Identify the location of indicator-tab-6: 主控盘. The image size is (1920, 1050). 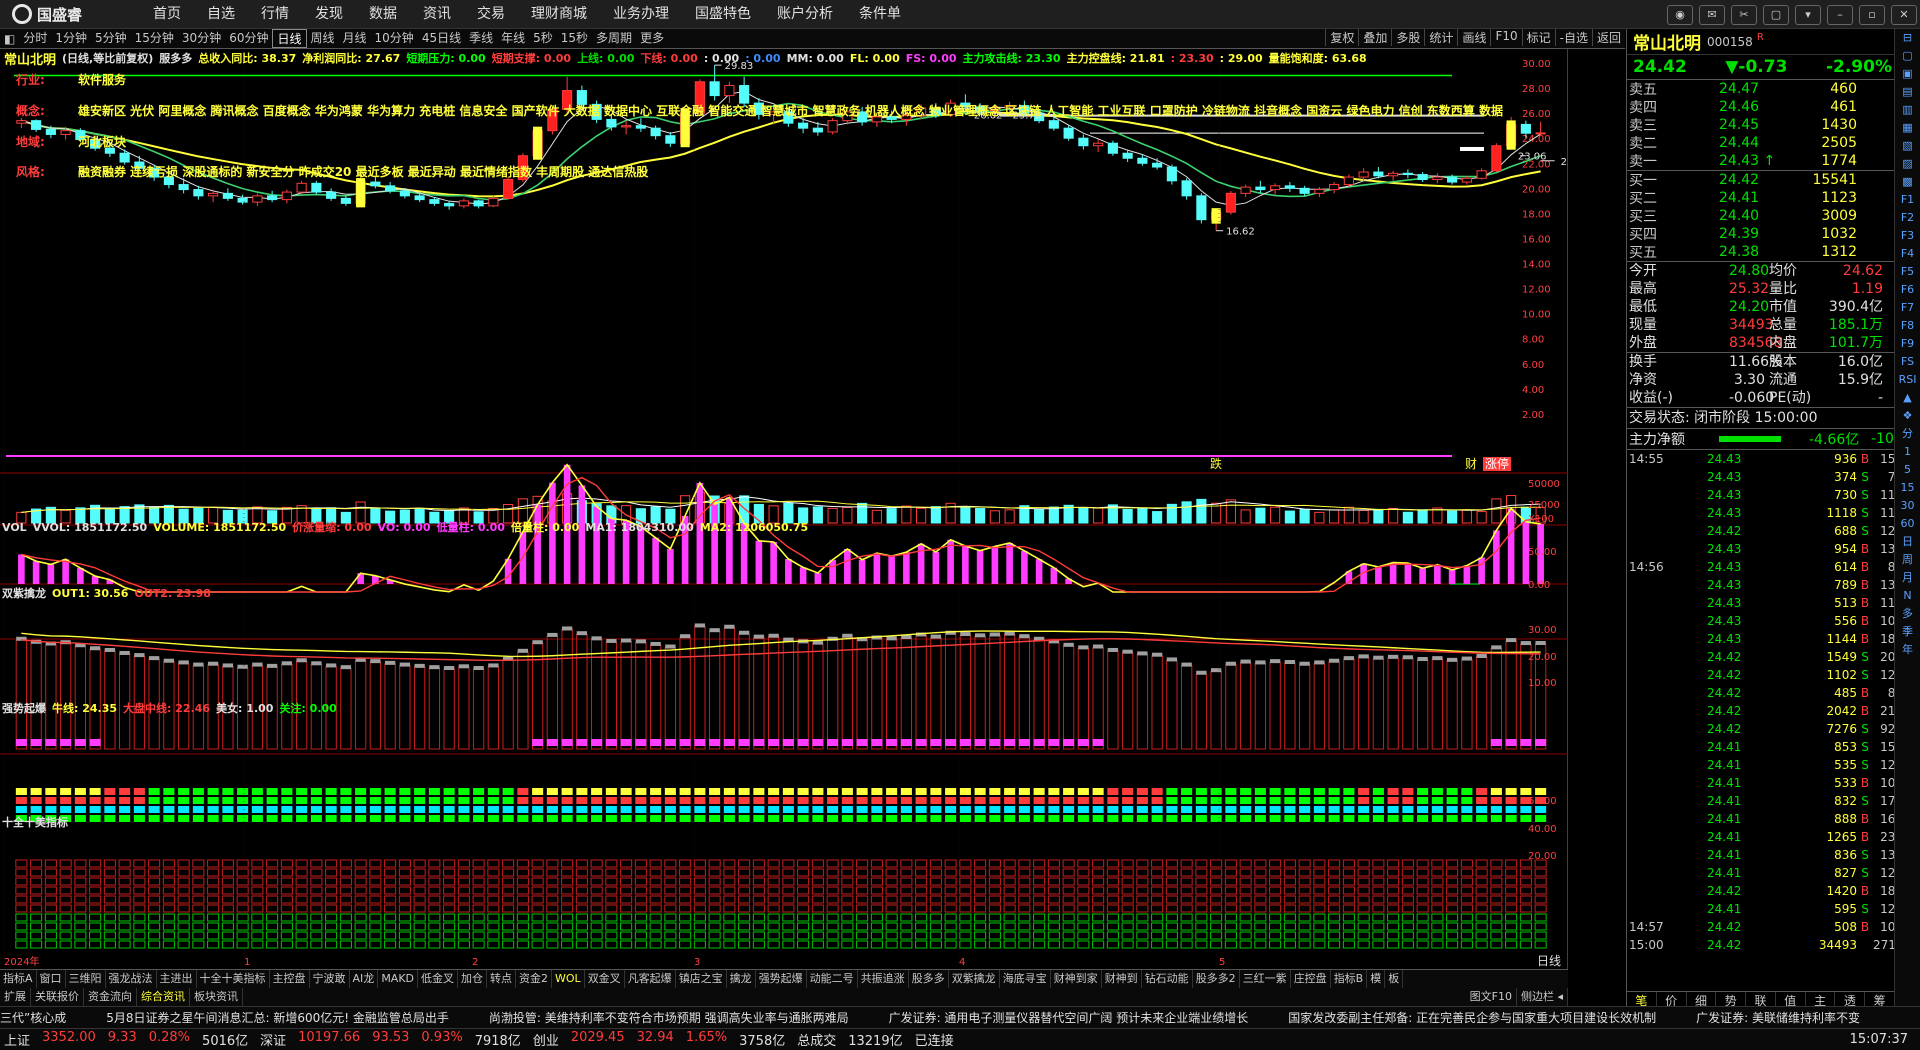
(290, 979).